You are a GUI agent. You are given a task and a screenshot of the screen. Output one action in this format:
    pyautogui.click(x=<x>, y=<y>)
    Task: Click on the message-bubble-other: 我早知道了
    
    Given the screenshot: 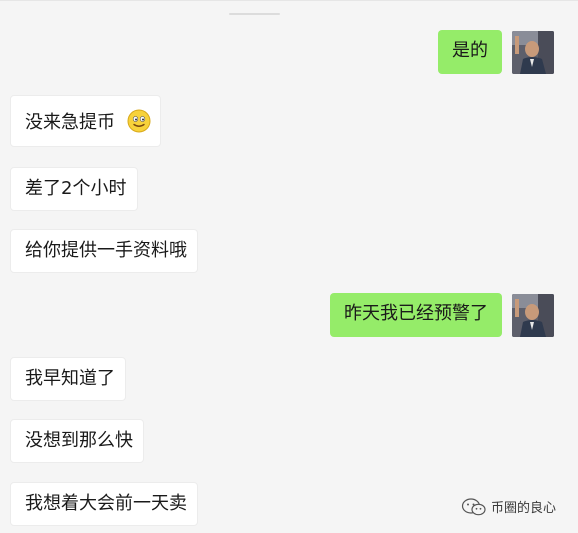 What is the action you would take?
    pyautogui.click(x=68, y=379)
    